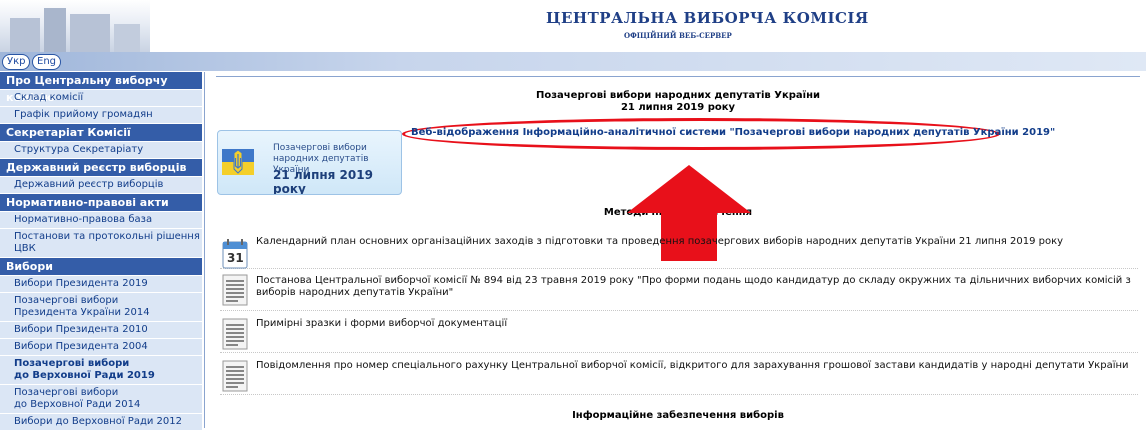 The height and width of the screenshot is (431, 1146). Describe the element at coordinates (75, 26) in the screenshot. I see `building-image` at that location.